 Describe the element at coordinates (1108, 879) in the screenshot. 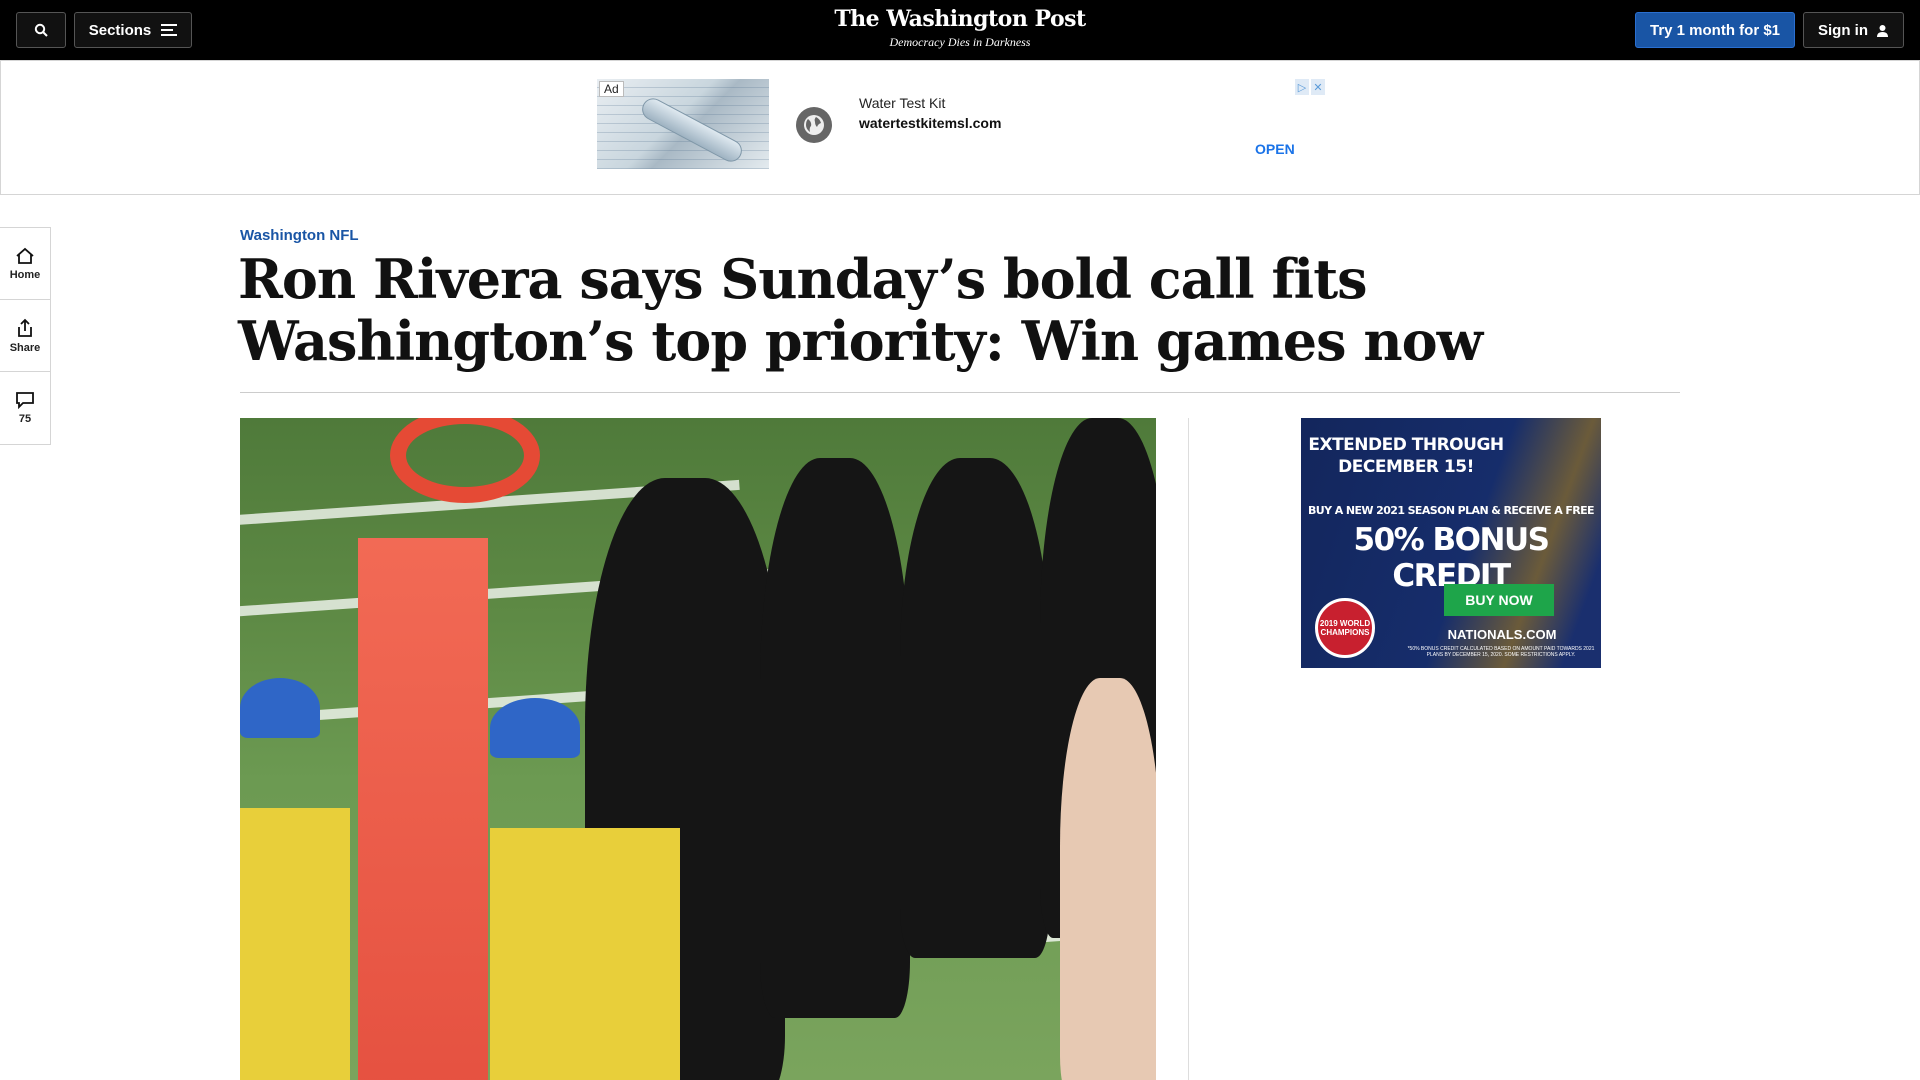

I see `photo-fan-right` at that location.